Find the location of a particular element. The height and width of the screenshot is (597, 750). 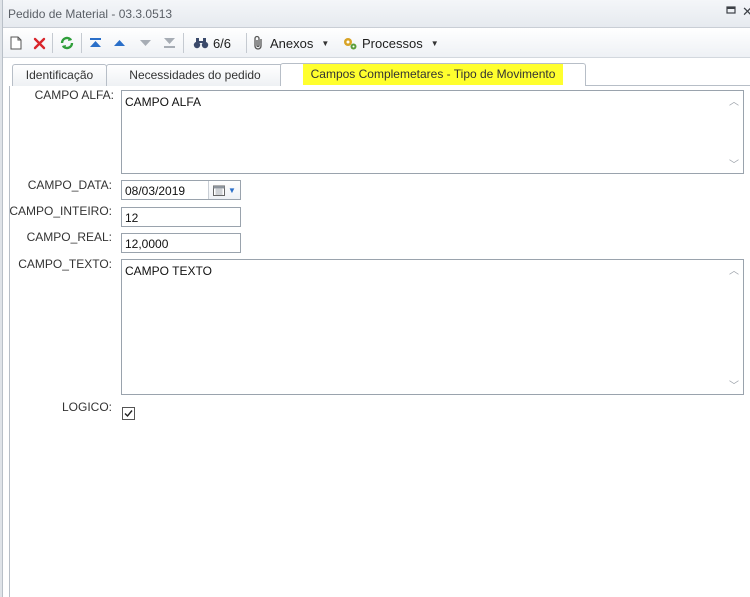

processes-dropdown: Processos ▼ is located at coordinates (393, 43).